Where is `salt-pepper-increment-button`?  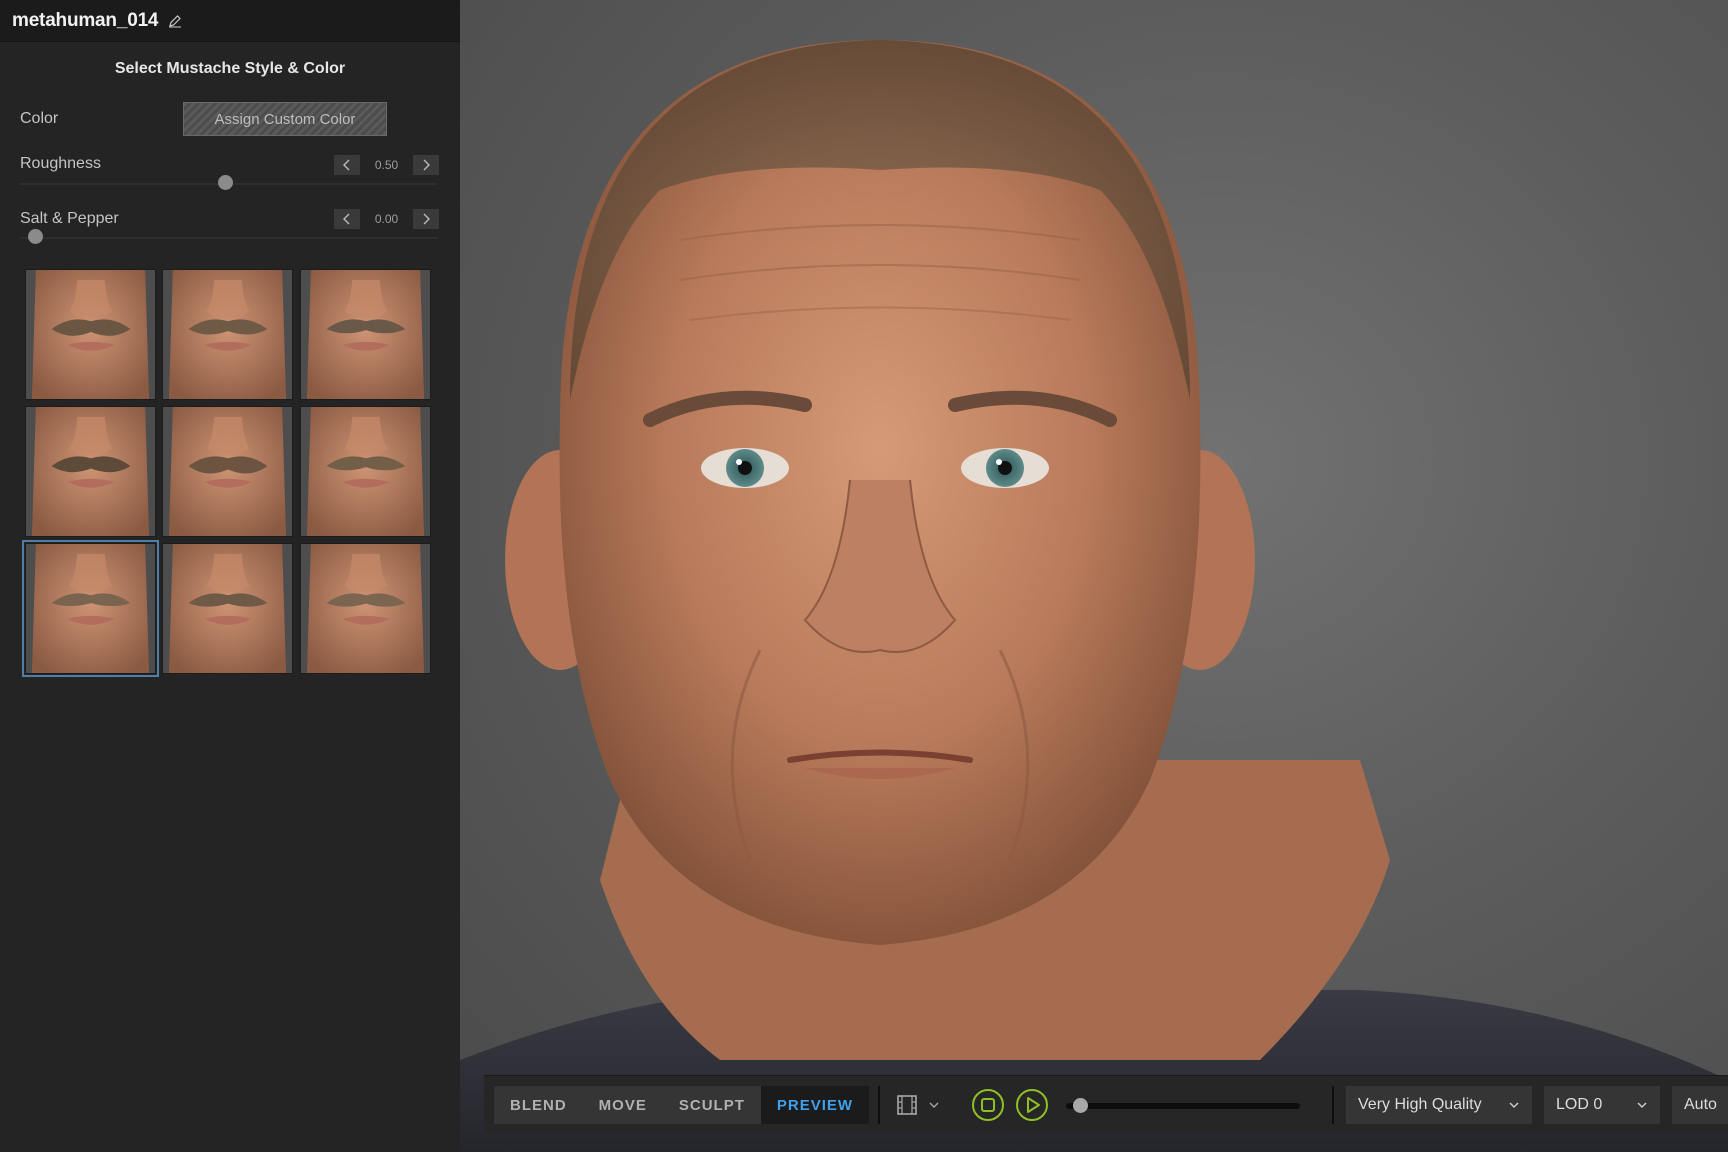 salt-pepper-increment-button is located at coordinates (426, 219).